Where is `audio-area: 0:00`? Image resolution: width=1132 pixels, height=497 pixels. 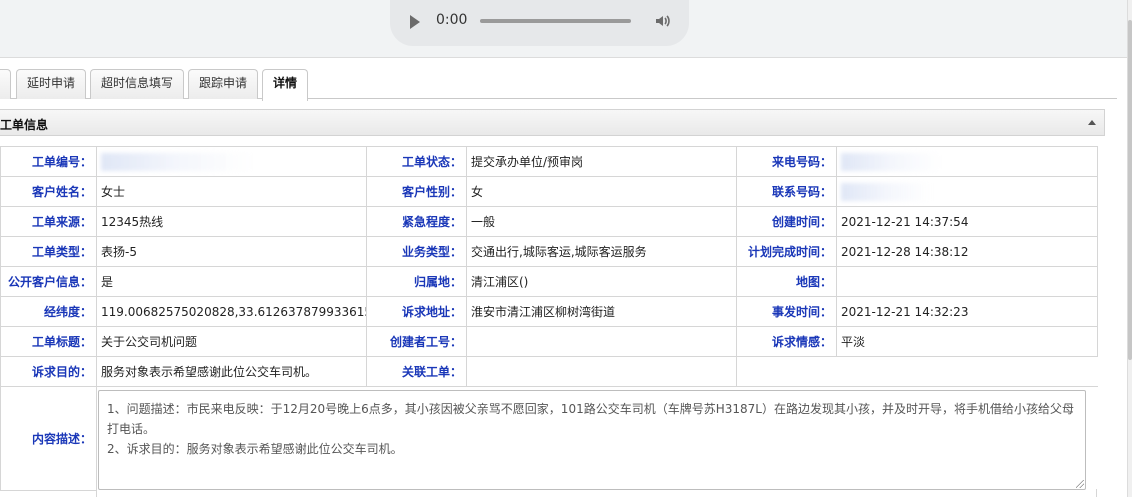 audio-area: 0:00 is located at coordinates (563, 29).